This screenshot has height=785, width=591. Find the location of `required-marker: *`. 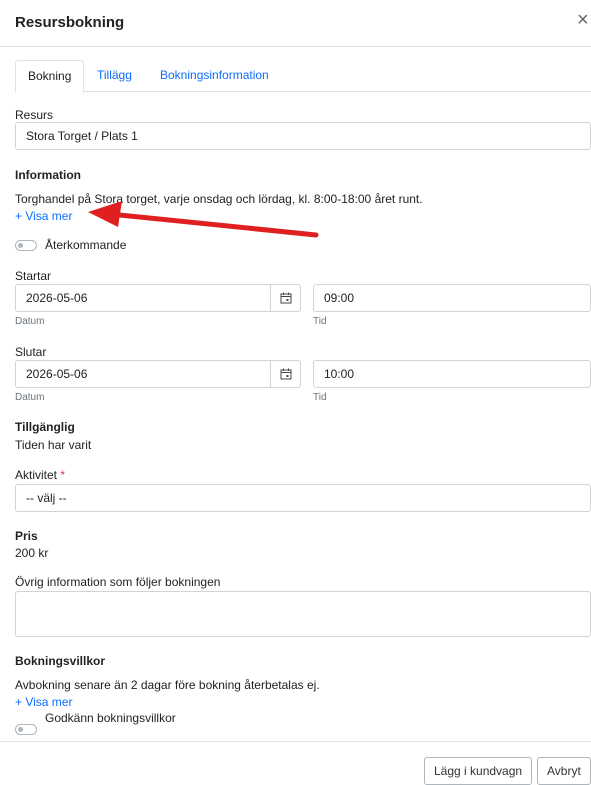

required-marker: * is located at coordinates (63, 475).